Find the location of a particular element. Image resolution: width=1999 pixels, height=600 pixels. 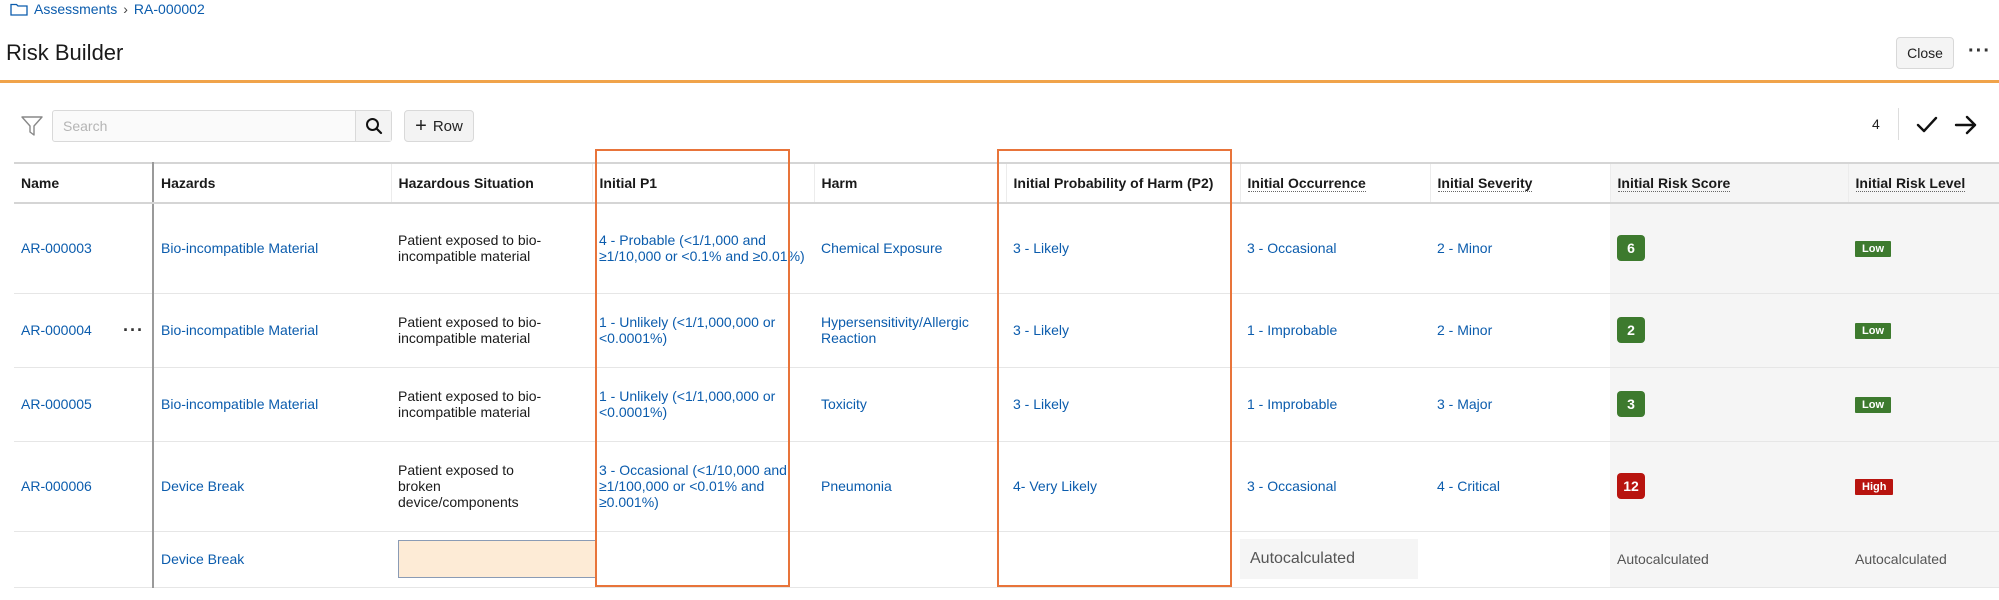

column-header-initial-risk-score-label: Initial Risk Score is located at coordinates (1674, 183).